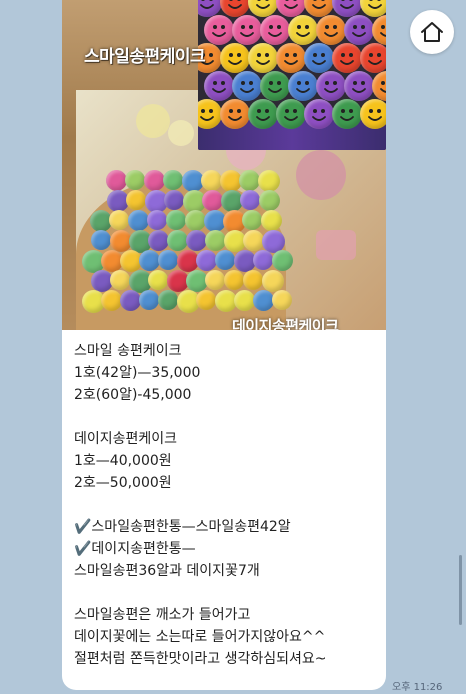 This screenshot has width=466, height=694. I want to click on scrollbar, so click(460, 590).